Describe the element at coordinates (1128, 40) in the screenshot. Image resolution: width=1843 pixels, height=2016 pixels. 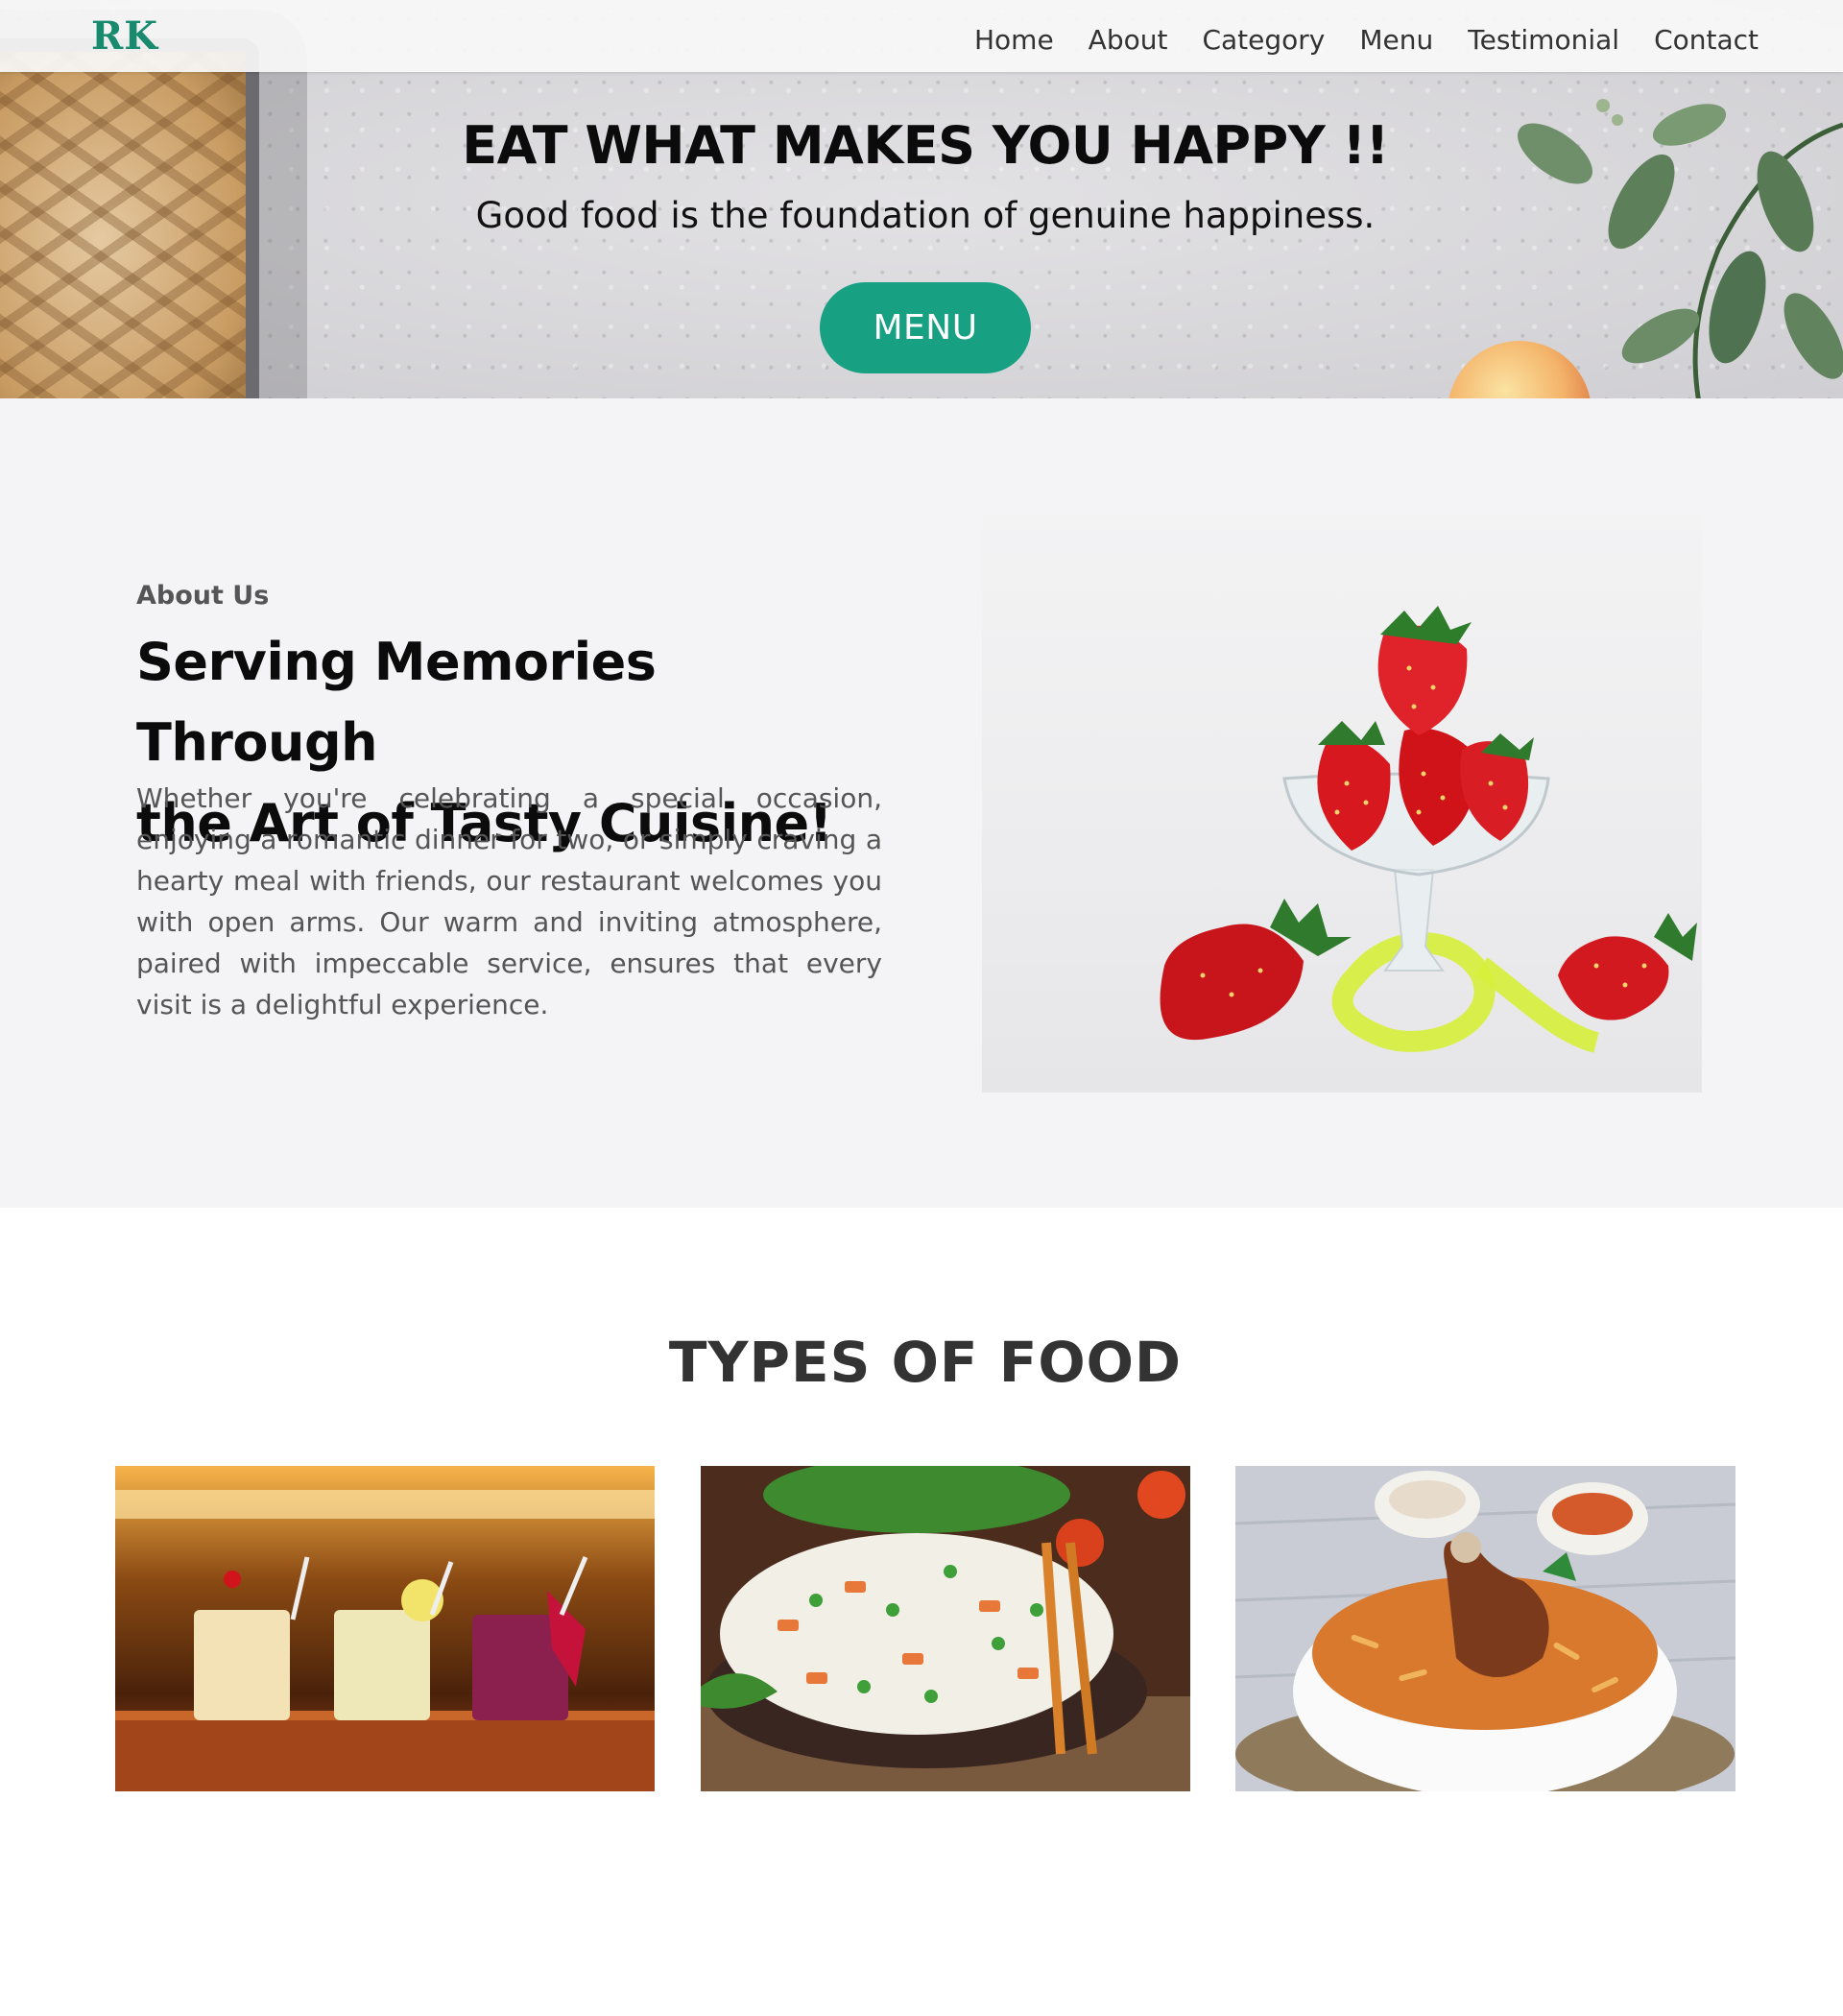
I see `nav-about: About` at that location.